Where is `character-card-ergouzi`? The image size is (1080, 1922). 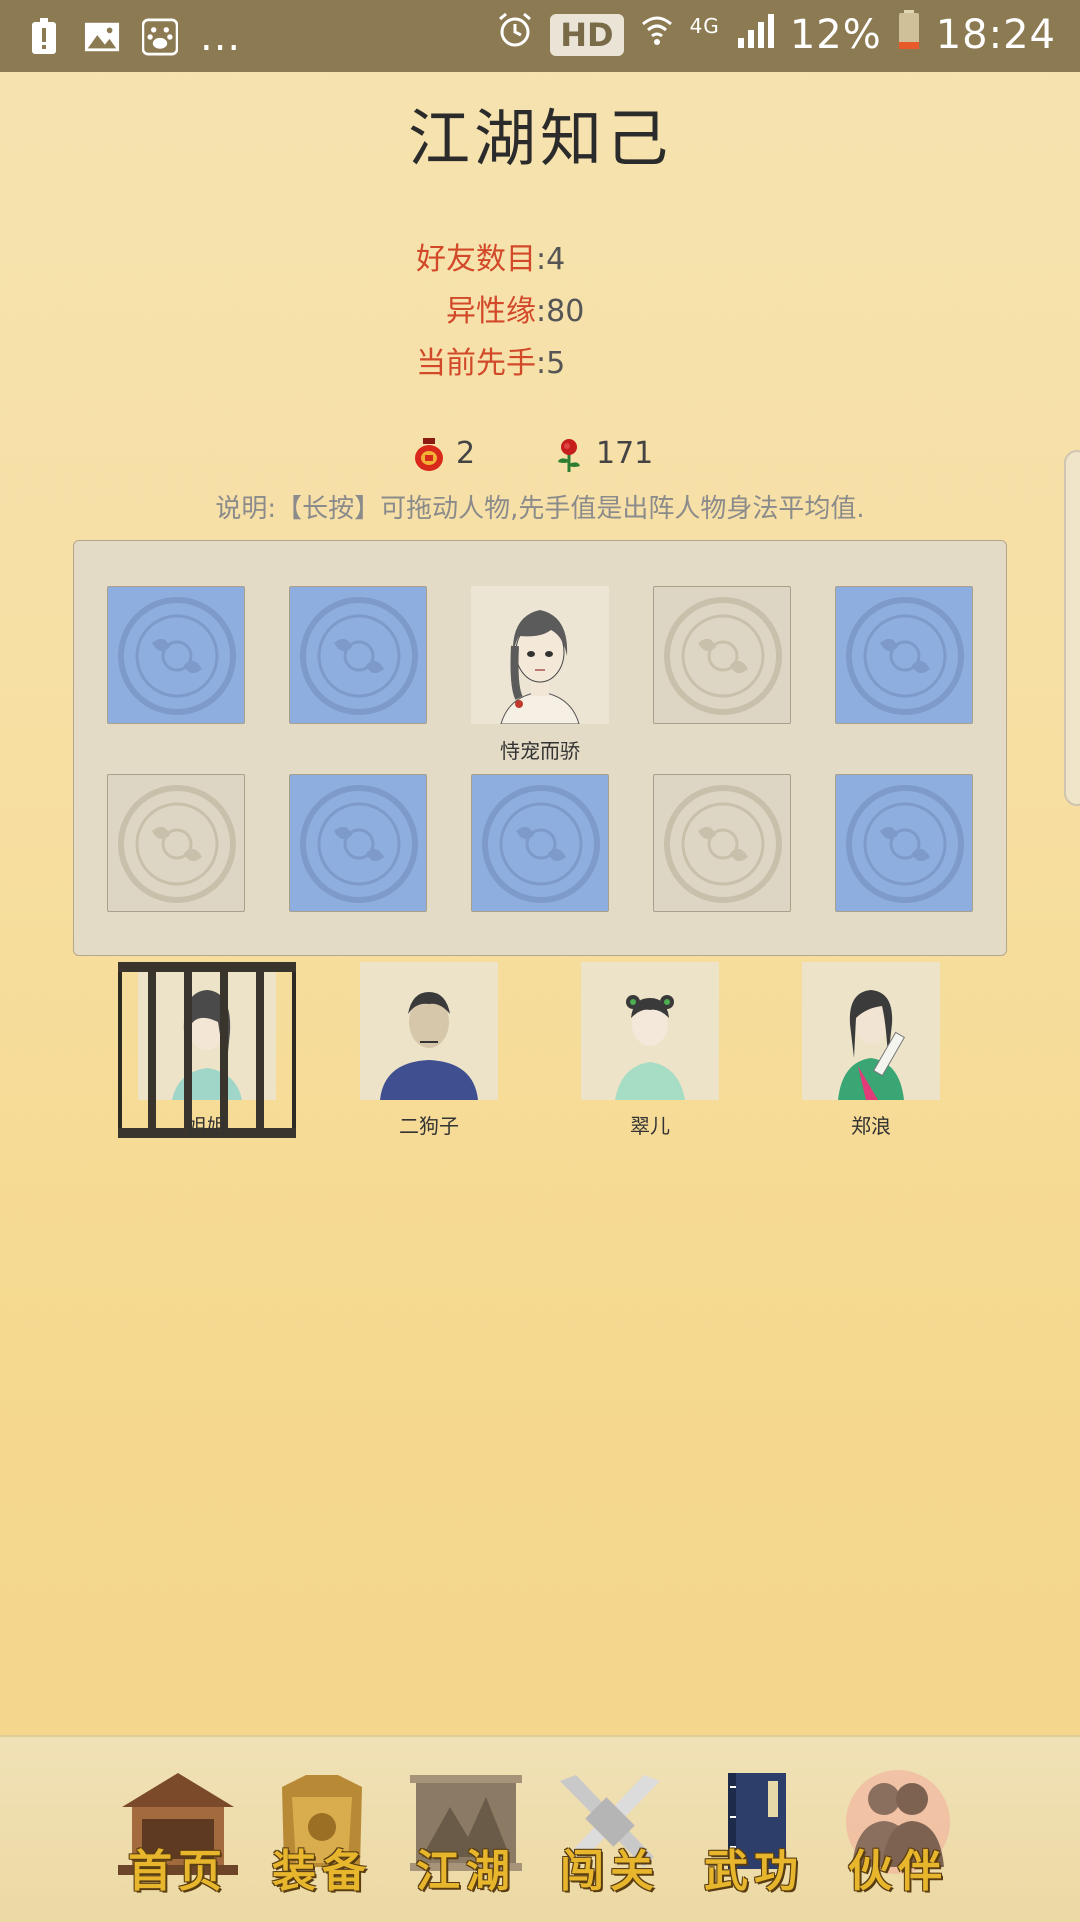 character-card-ergouzi is located at coordinates (429, 1031).